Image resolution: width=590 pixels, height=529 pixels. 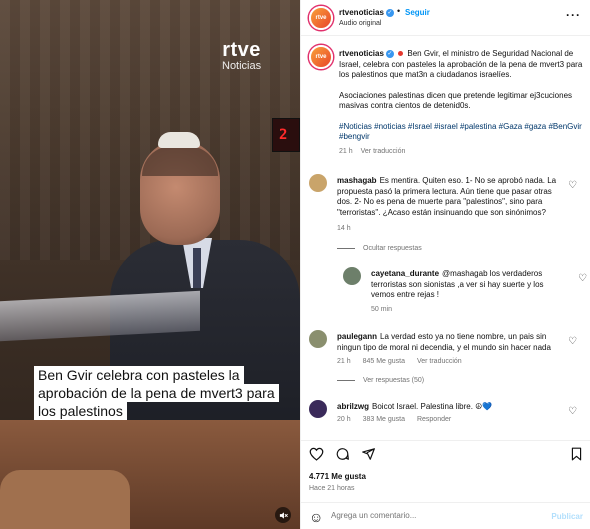 I want to click on rtve-noticias-logo: rtve Noticias, so click(x=242, y=55).